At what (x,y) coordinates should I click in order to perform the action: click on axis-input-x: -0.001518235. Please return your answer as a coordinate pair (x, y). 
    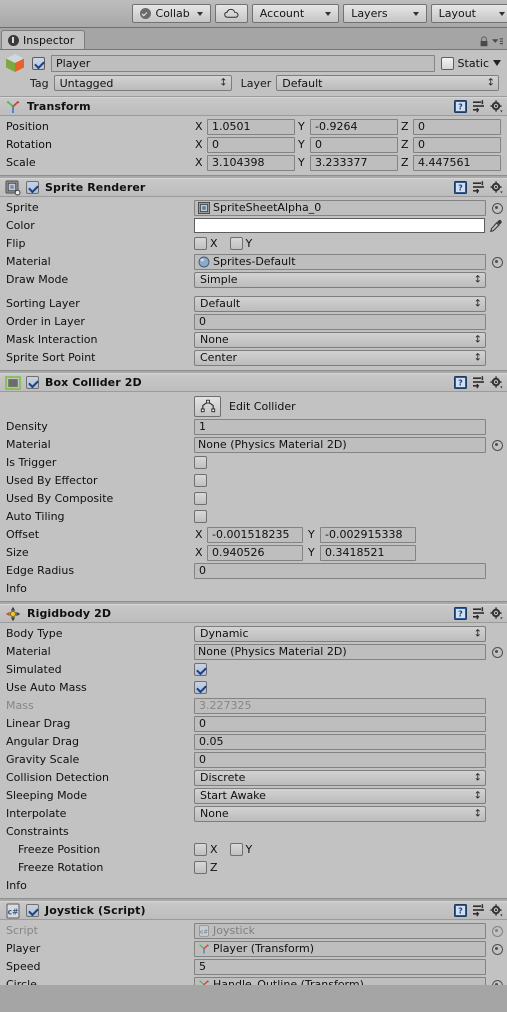
    Looking at the image, I should click on (255, 534).